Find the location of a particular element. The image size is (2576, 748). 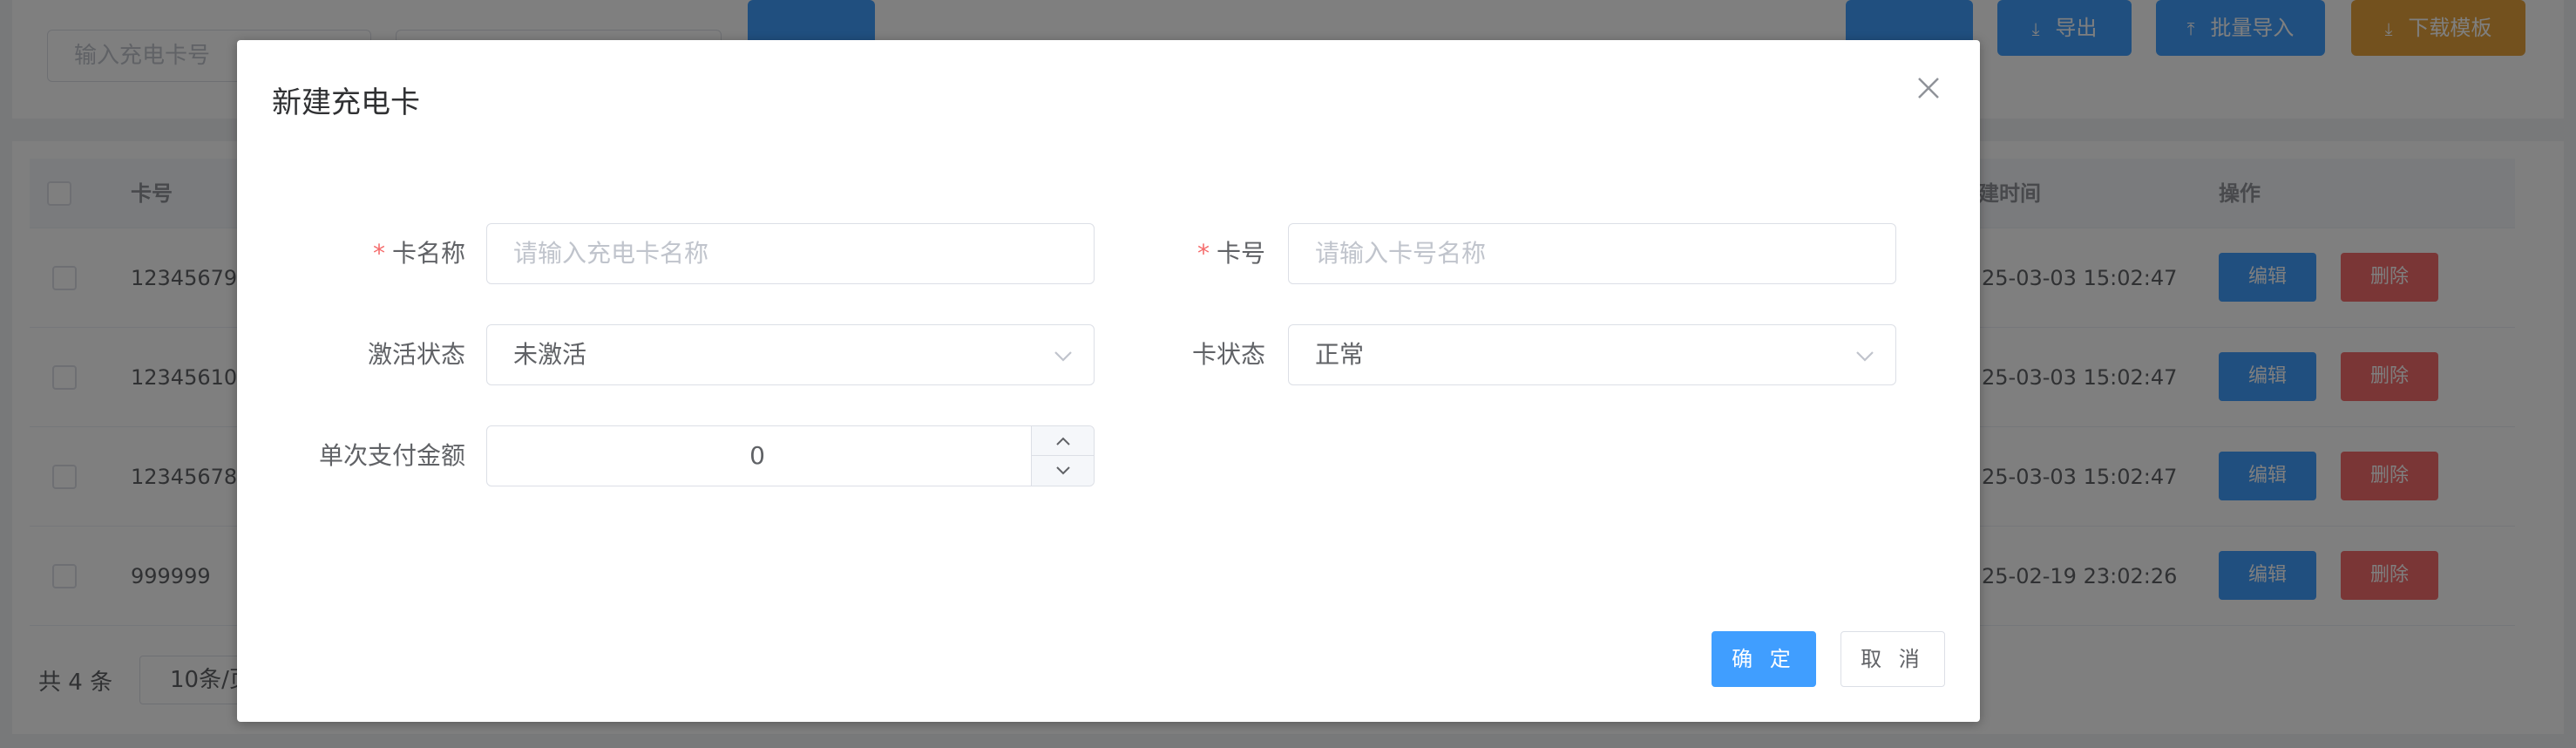

card-name-label: * 卡名称 is located at coordinates (351, 253).